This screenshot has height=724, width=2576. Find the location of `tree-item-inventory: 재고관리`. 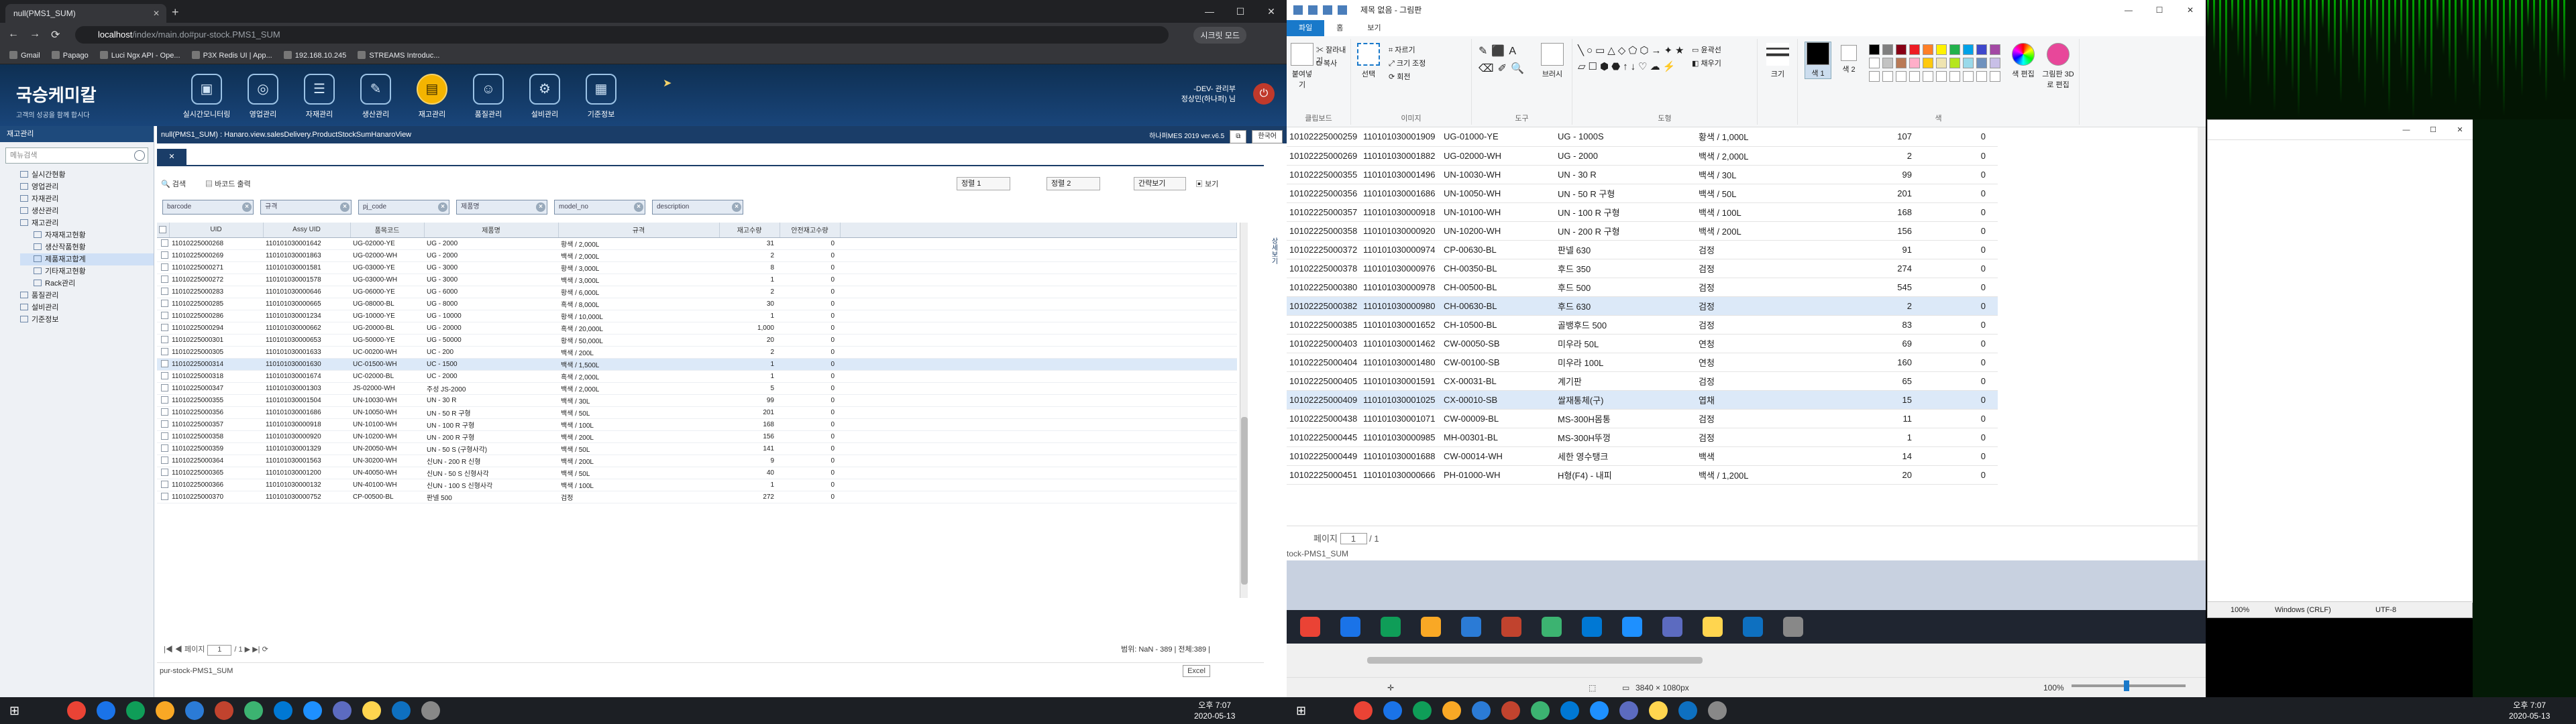

tree-item-inventory: 재고관리 is located at coordinates (87, 223).